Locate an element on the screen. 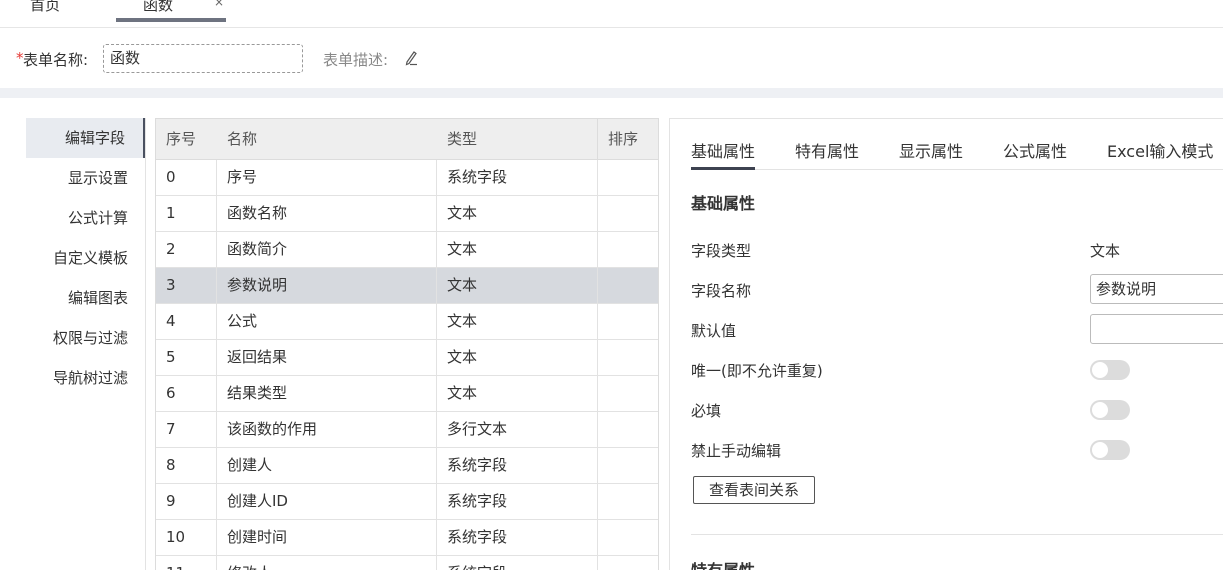 The height and width of the screenshot is (570, 1223). table-row: 7 该函数的作用 多行文本 is located at coordinates (407, 430).